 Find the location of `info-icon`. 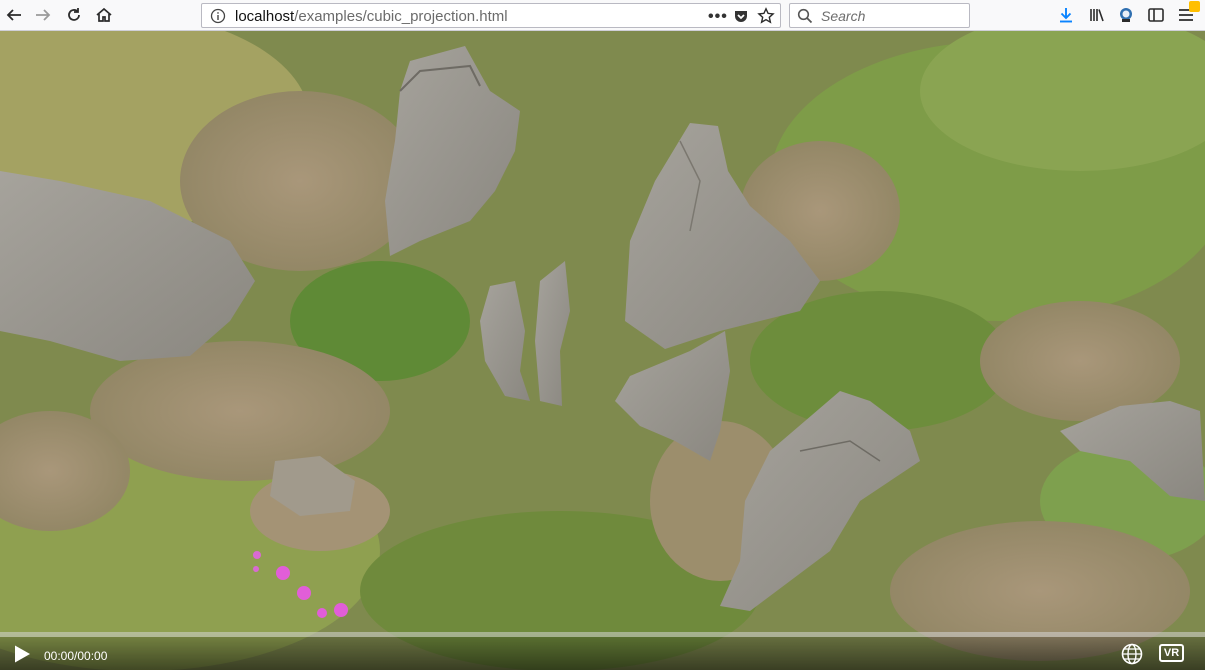

info-icon is located at coordinates (218, 18).